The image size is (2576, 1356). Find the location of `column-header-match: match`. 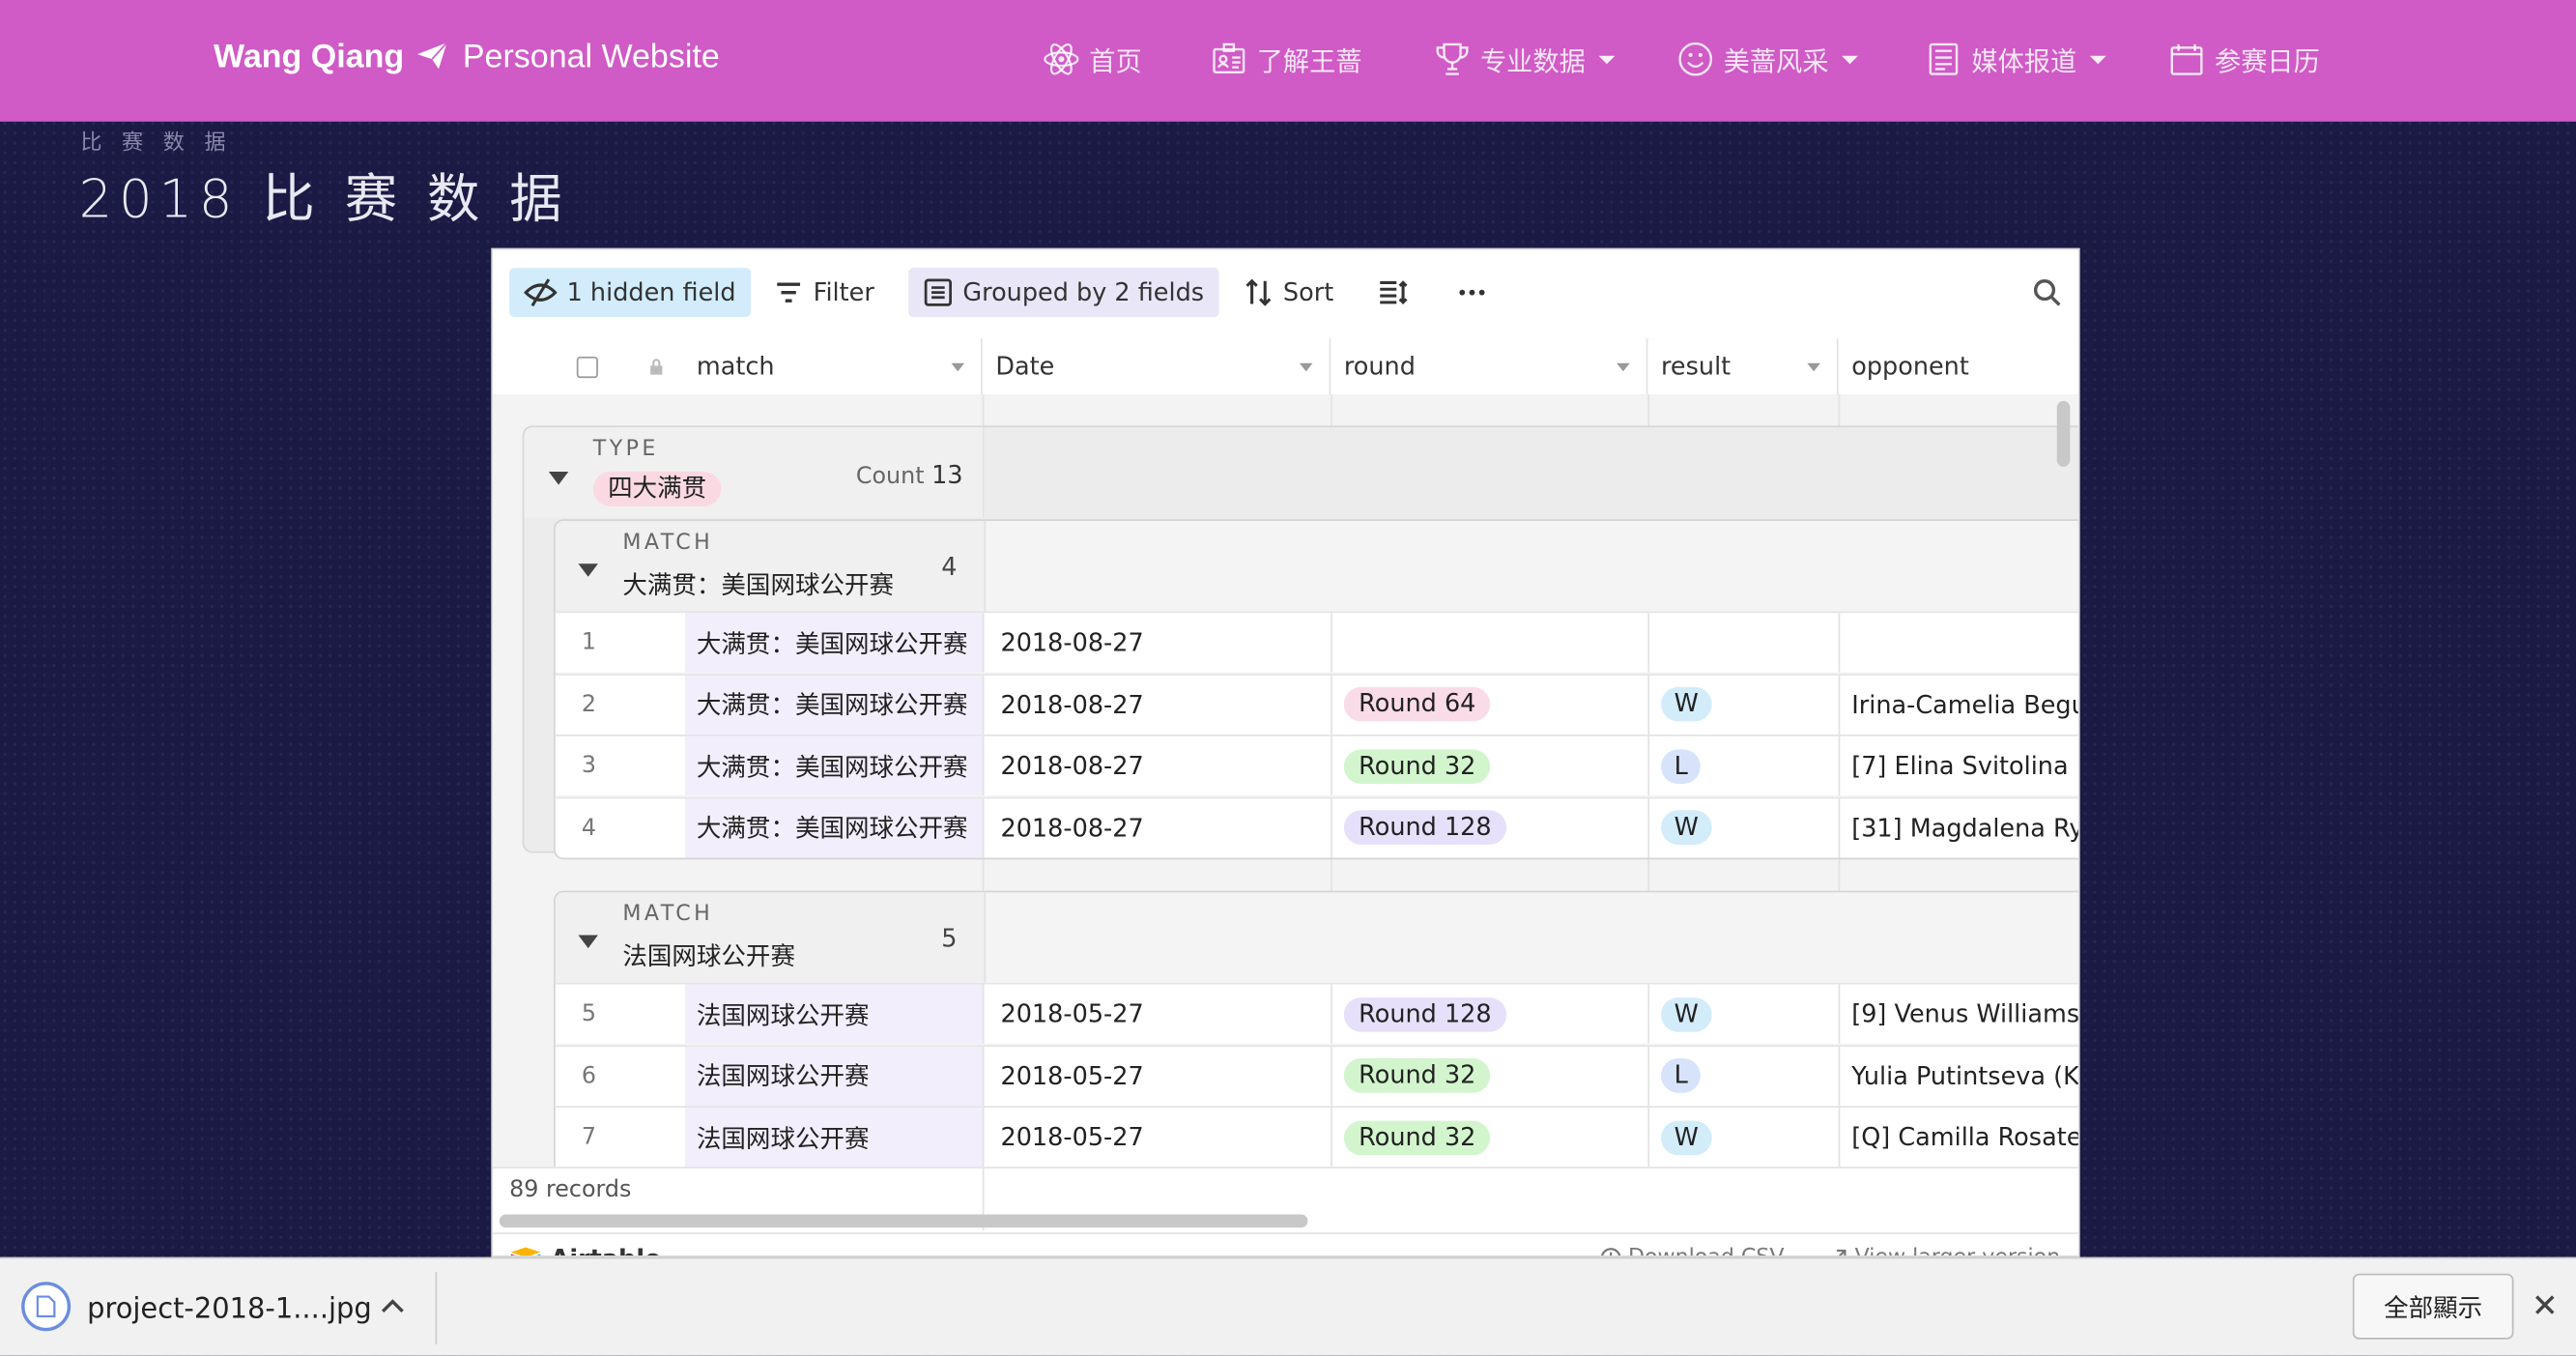

column-header-match: match is located at coordinates (738, 366).